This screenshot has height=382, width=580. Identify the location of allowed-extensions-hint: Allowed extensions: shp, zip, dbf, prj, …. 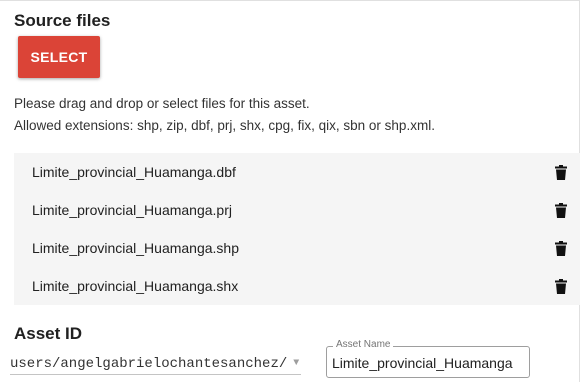
(224, 125).